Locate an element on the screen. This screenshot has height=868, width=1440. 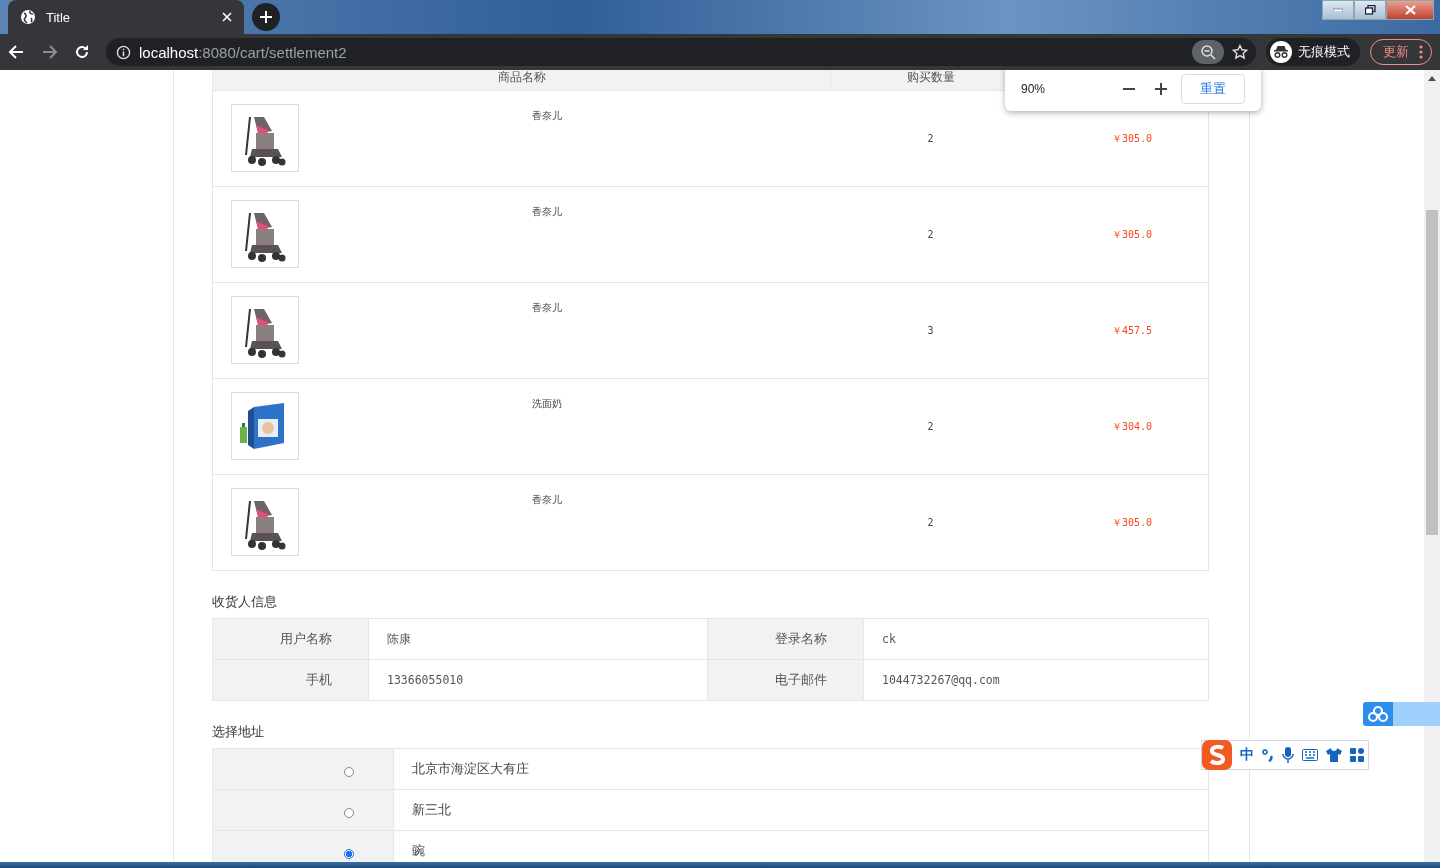
address-bar: localhost:8080/cart/settlement2 is located at coordinates (681, 52).